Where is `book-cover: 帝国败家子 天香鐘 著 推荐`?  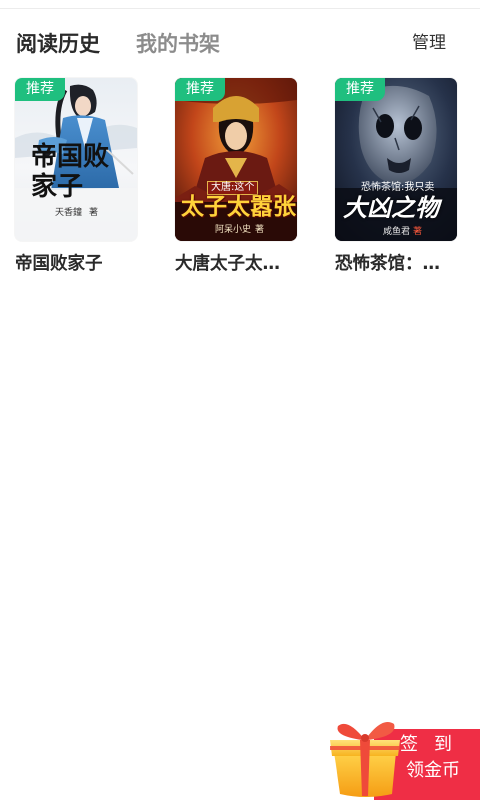
book-cover: 帝国败家子 天香鐘 著 推荐 is located at coordinates (76, 159).